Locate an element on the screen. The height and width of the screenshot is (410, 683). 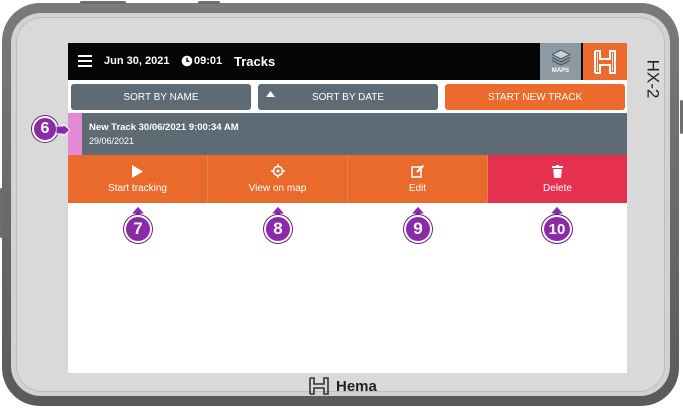
view-on-map-button: View on map is located at coordinates (278, 179).